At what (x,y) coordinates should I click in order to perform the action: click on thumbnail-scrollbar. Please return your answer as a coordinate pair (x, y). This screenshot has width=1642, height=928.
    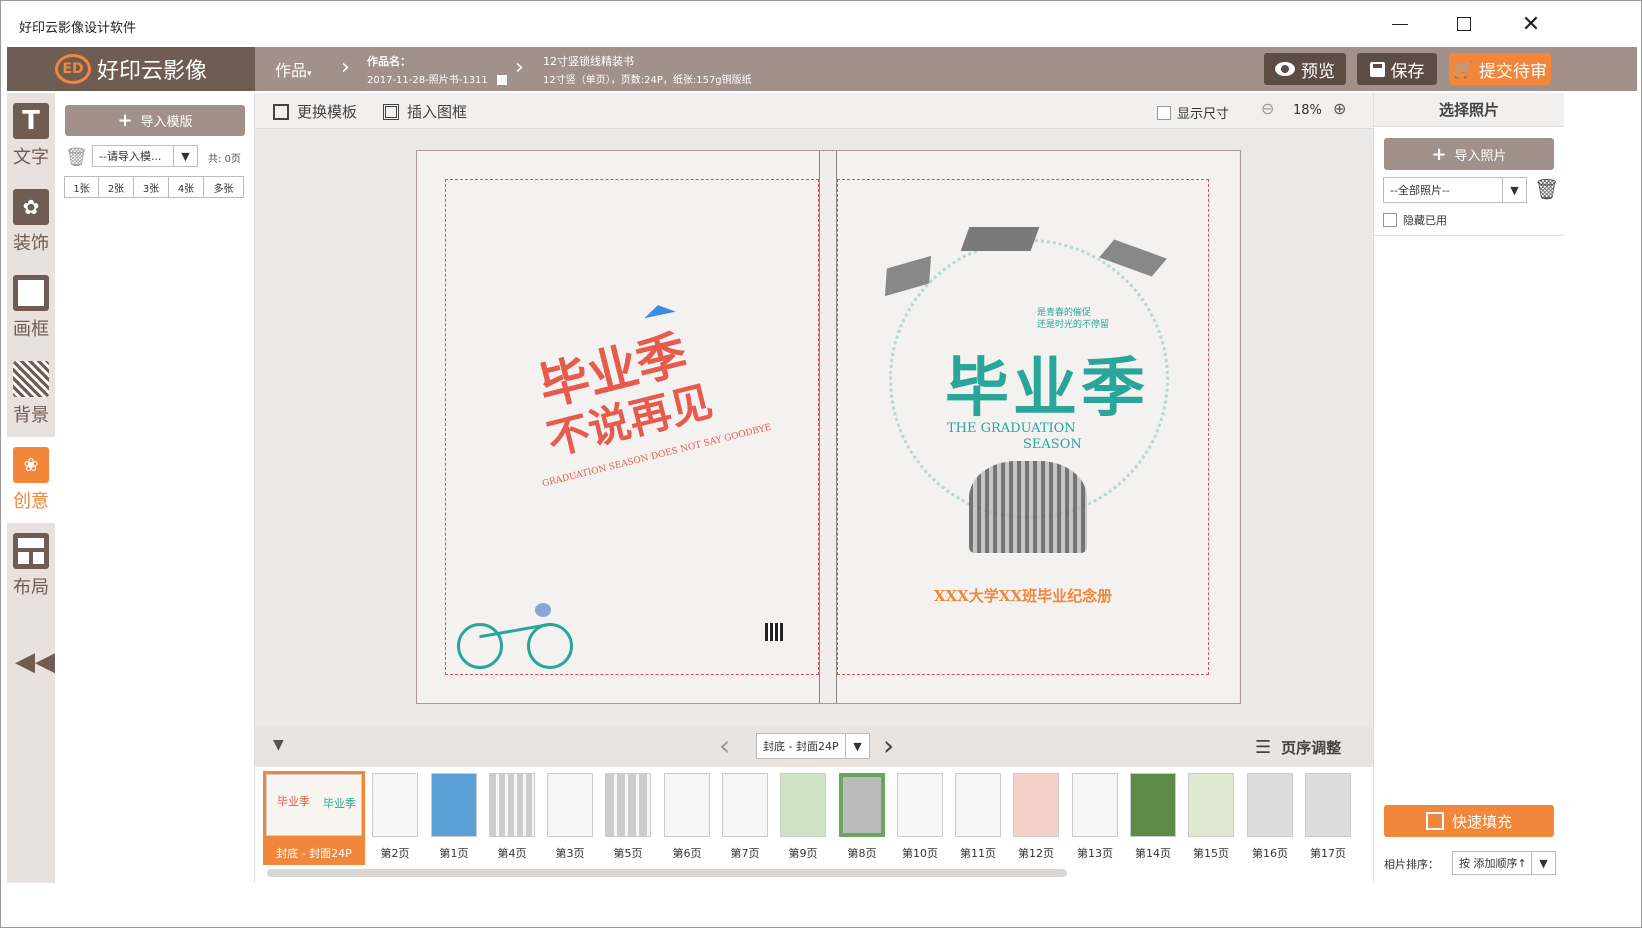
    Looking at the image, I should click on (667, 873).